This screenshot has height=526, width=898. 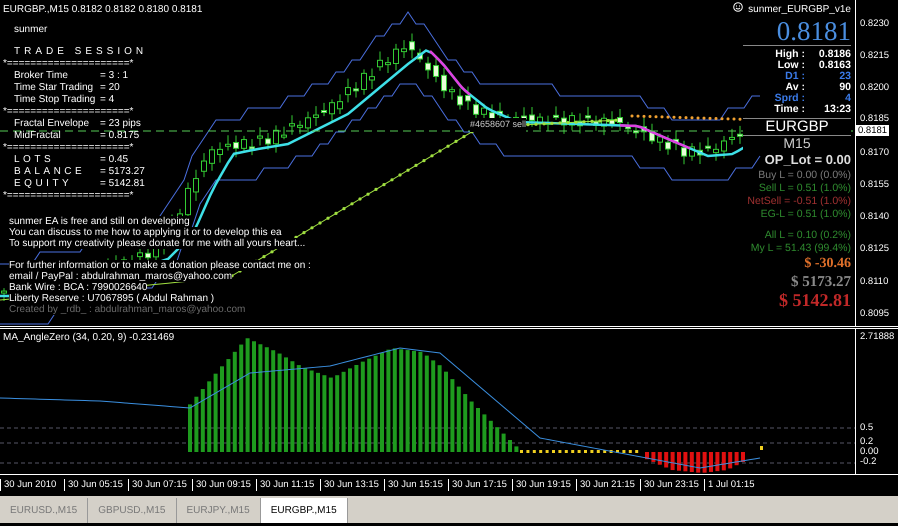 What do you see at coordinates (121, 124) in the screenshot?
I see `setting-value: = 23 pips` at bounding box center [121, 124].